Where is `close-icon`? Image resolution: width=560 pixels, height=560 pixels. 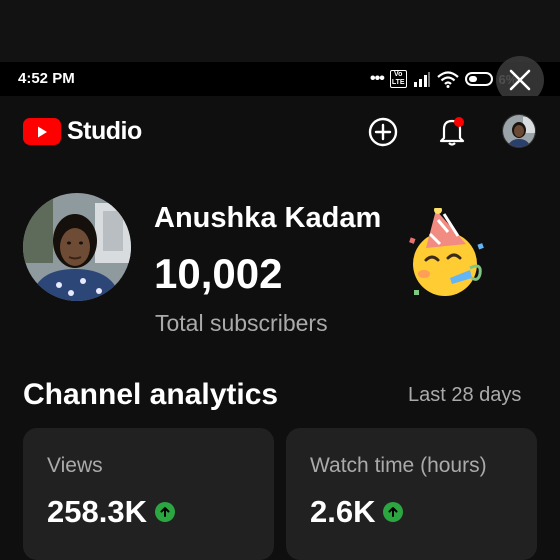 close-icon is located at coordinates (520, 80).